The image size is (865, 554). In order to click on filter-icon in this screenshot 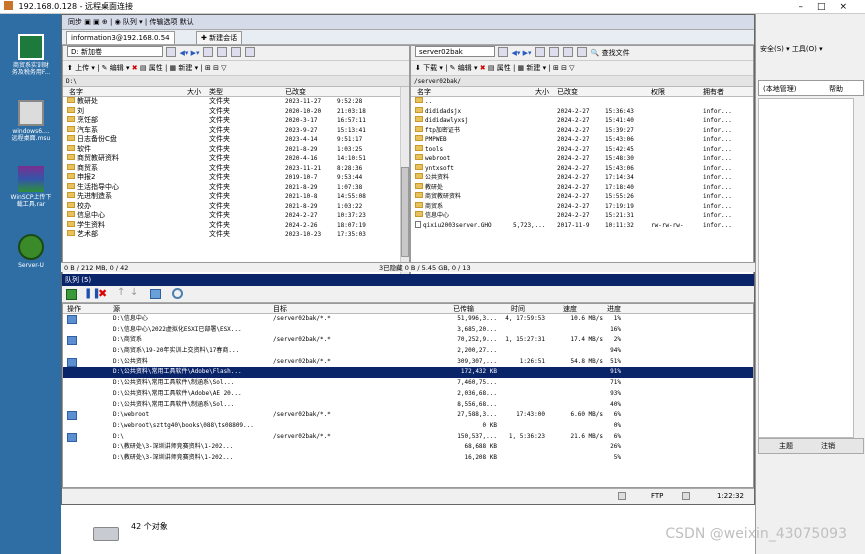, I will do `click(503, 52)`.